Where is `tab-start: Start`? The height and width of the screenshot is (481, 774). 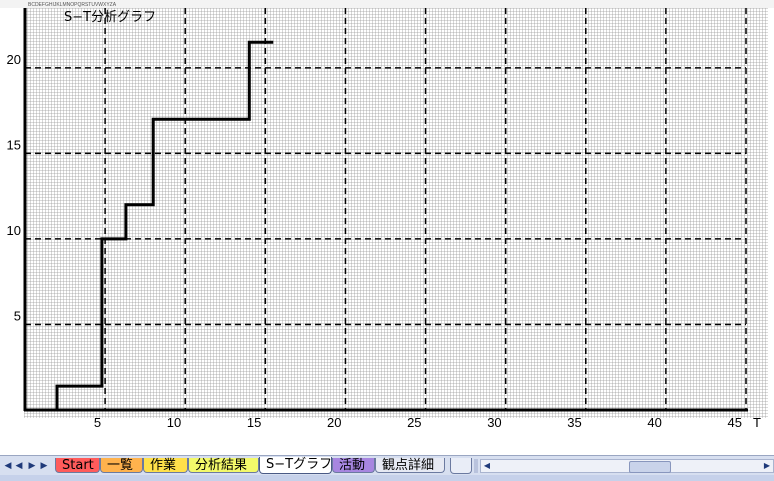 tab-start: Start is located at coordinates (77, 465).